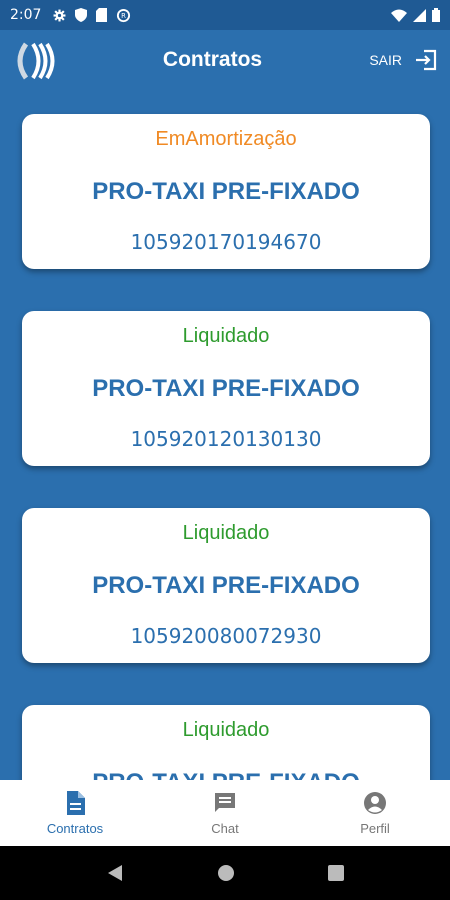  I want to click on contract-number: 105920120130130, so click(226, 439).